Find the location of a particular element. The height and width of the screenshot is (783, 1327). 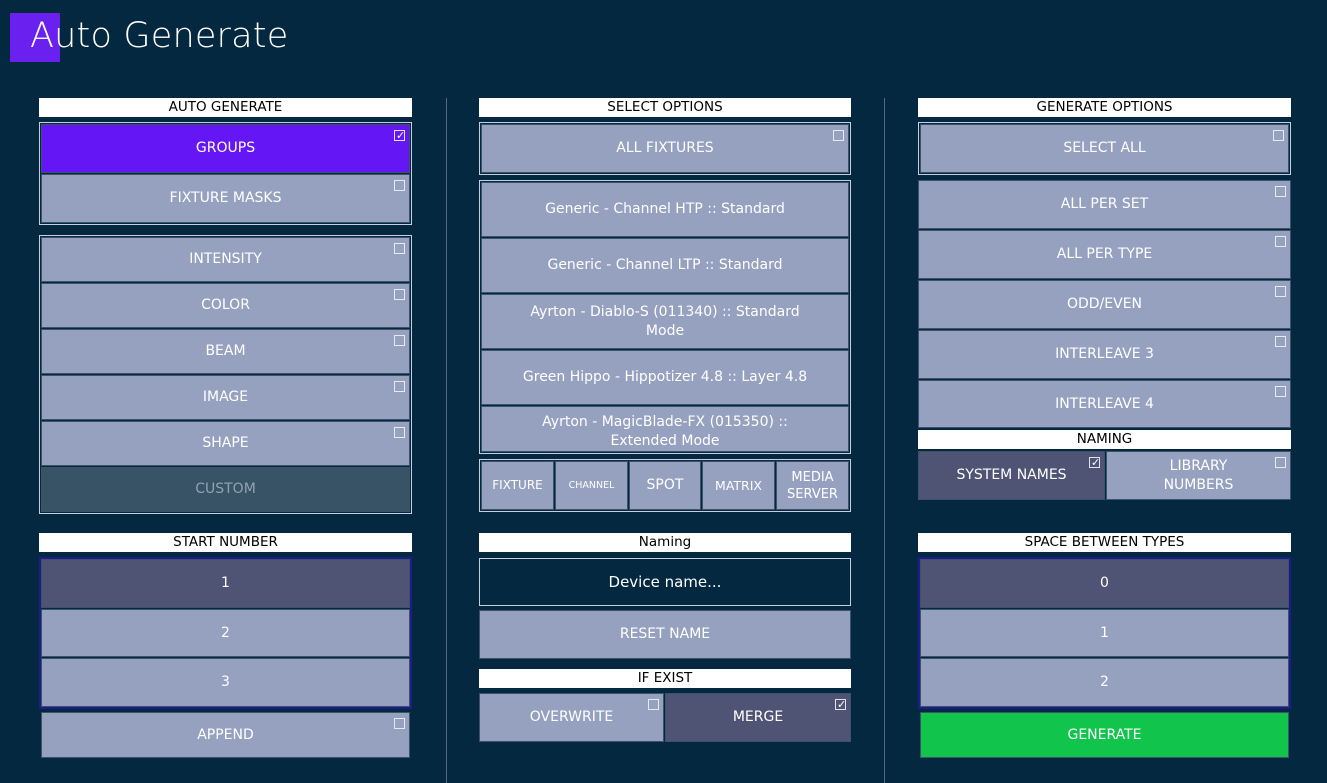

groups-label: GROUPS is located at coordinates (225, 148).